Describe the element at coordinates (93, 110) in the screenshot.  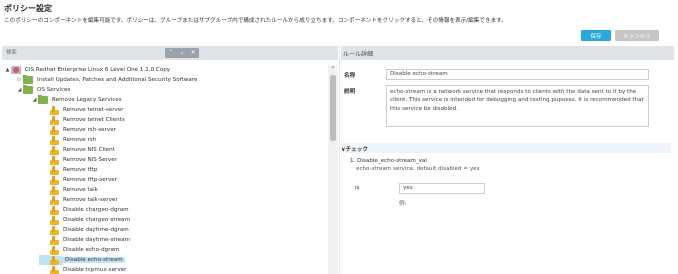
I see `tree-node-label: Remove telnet-server` at that location.